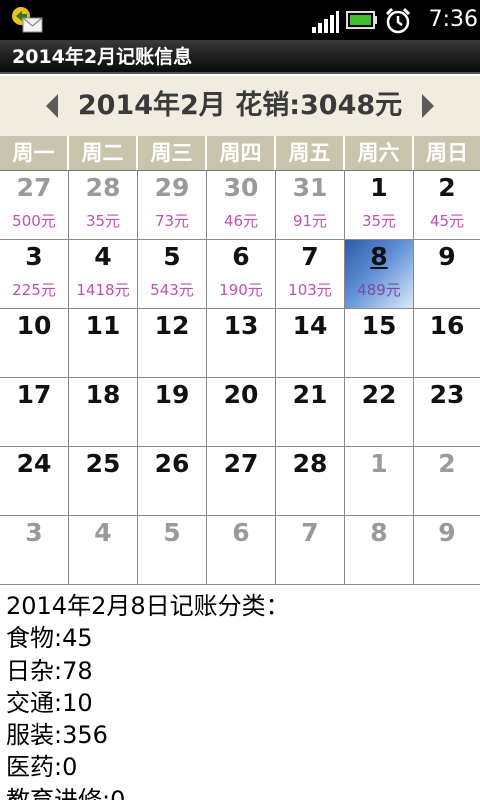 This screenshot has height=800, width=480. Describe the element at coordinates (103, 205) in the screenshot. I see `calendar-day-cell: 28 35元` at that location.